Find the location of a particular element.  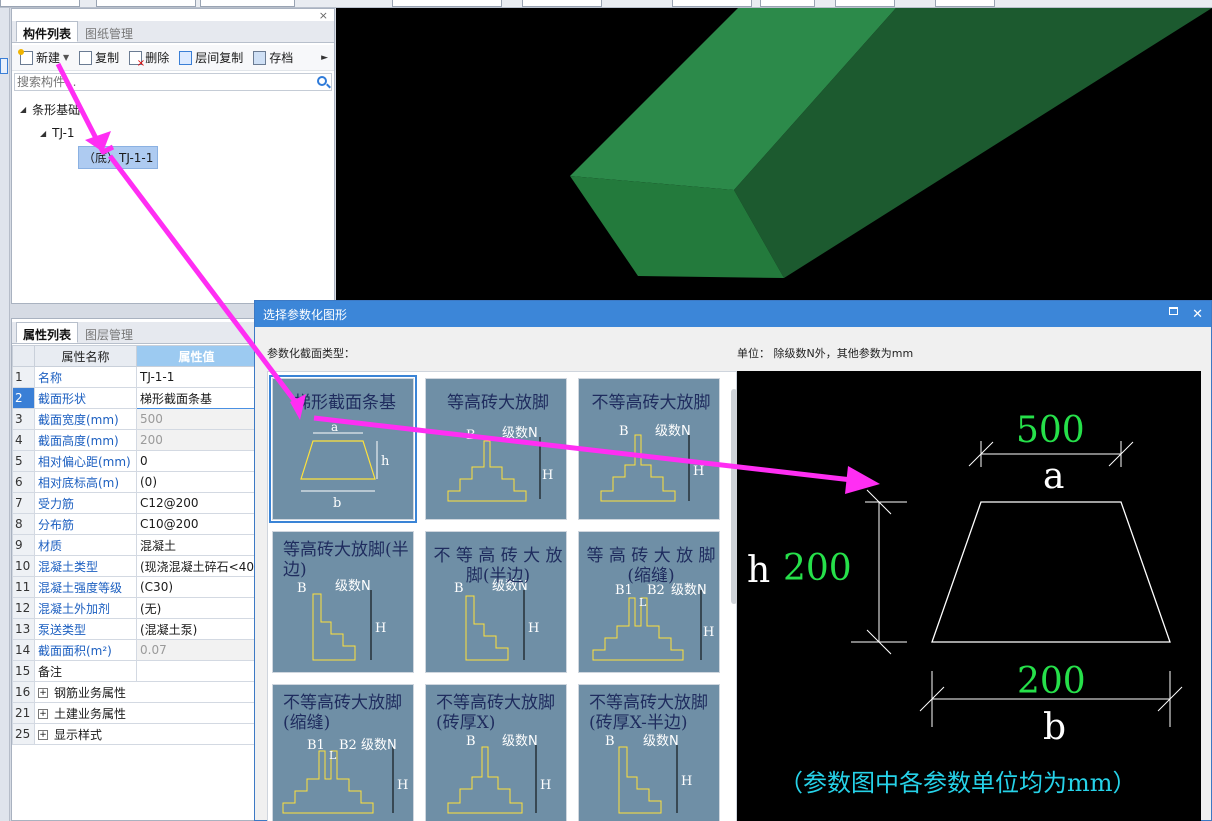

row-number: 12 is located at coordinates (23, 608).